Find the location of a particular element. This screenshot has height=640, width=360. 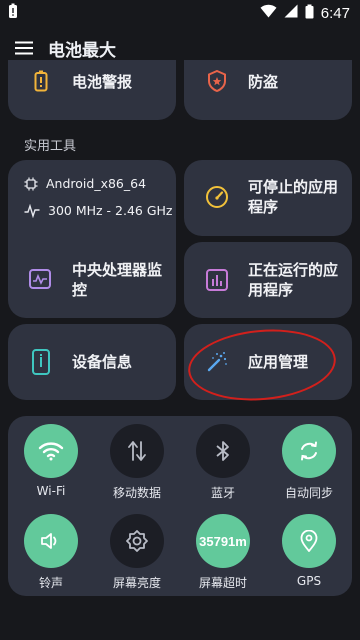

speedometer-icon is located at coordinates (217, 197).